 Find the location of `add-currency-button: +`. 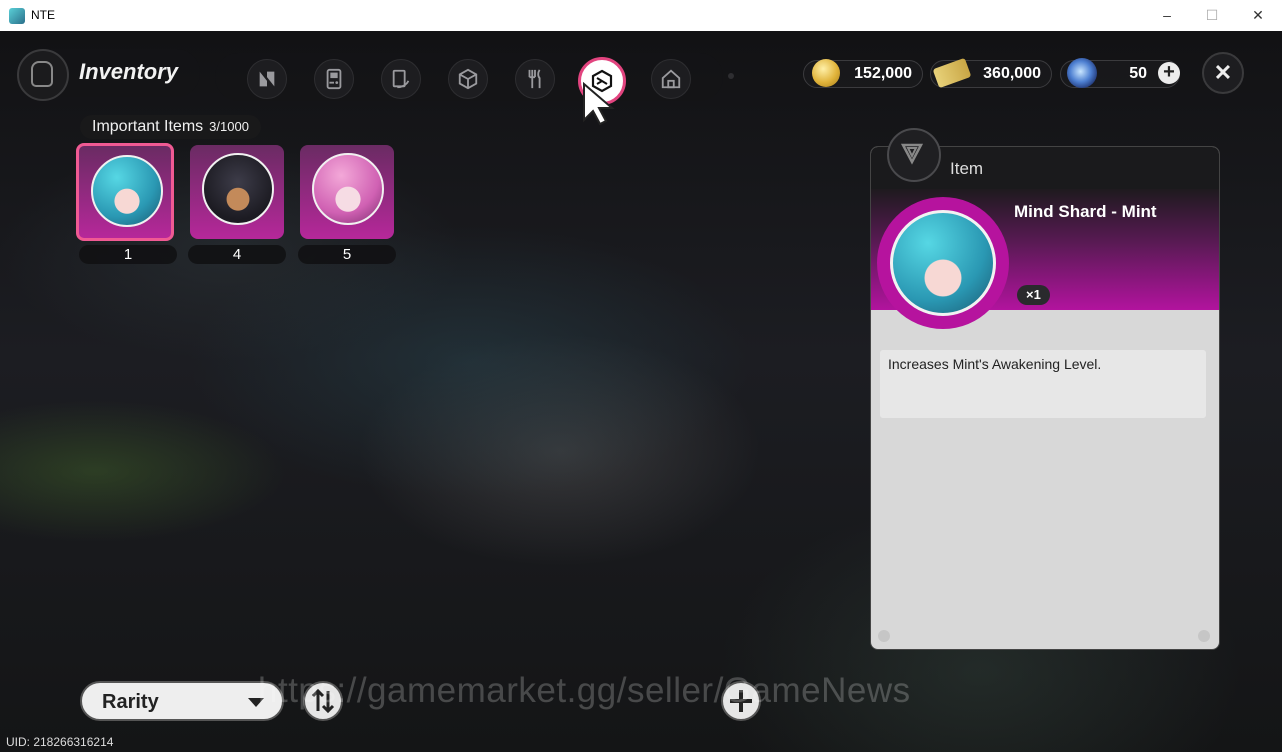

add-currency-button: + is located at coordinates (1169, 73).